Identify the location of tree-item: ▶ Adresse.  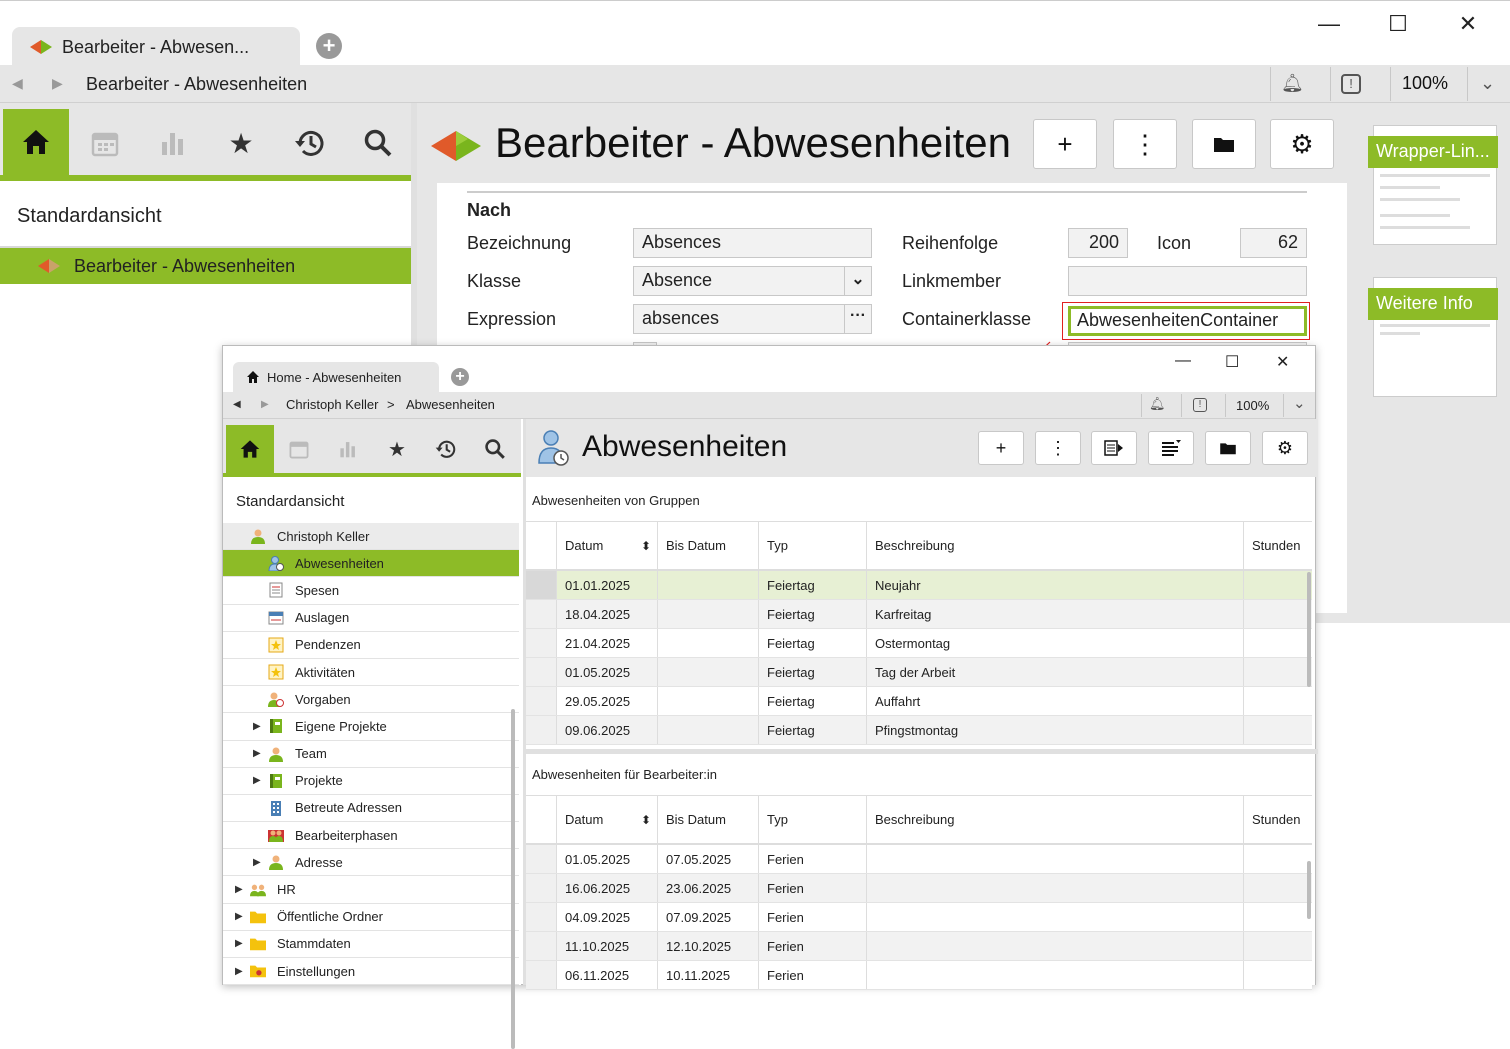
(371, 863).